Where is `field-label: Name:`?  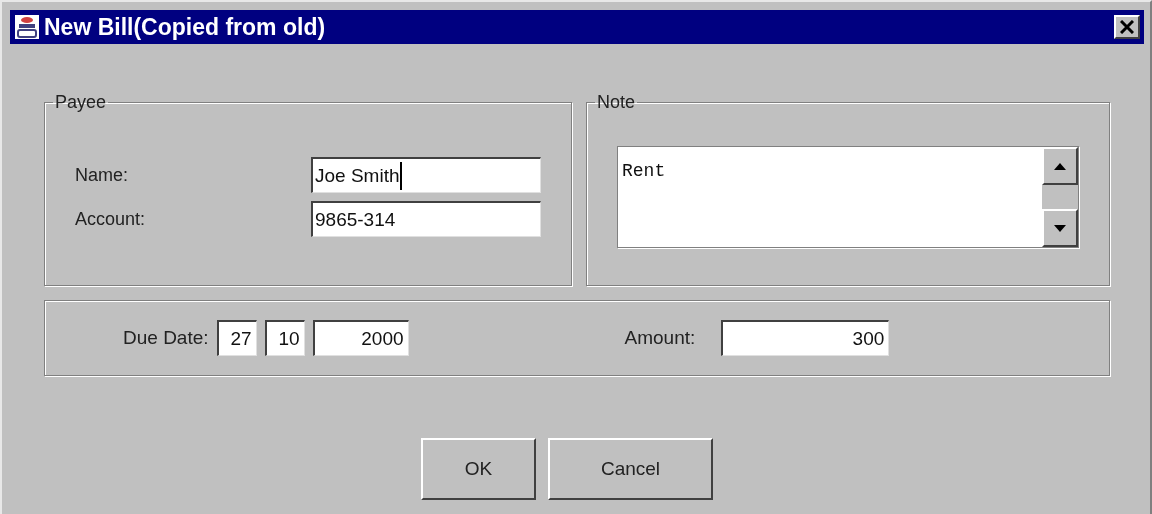 field-label: Name: is located at coordinates (102, 175).